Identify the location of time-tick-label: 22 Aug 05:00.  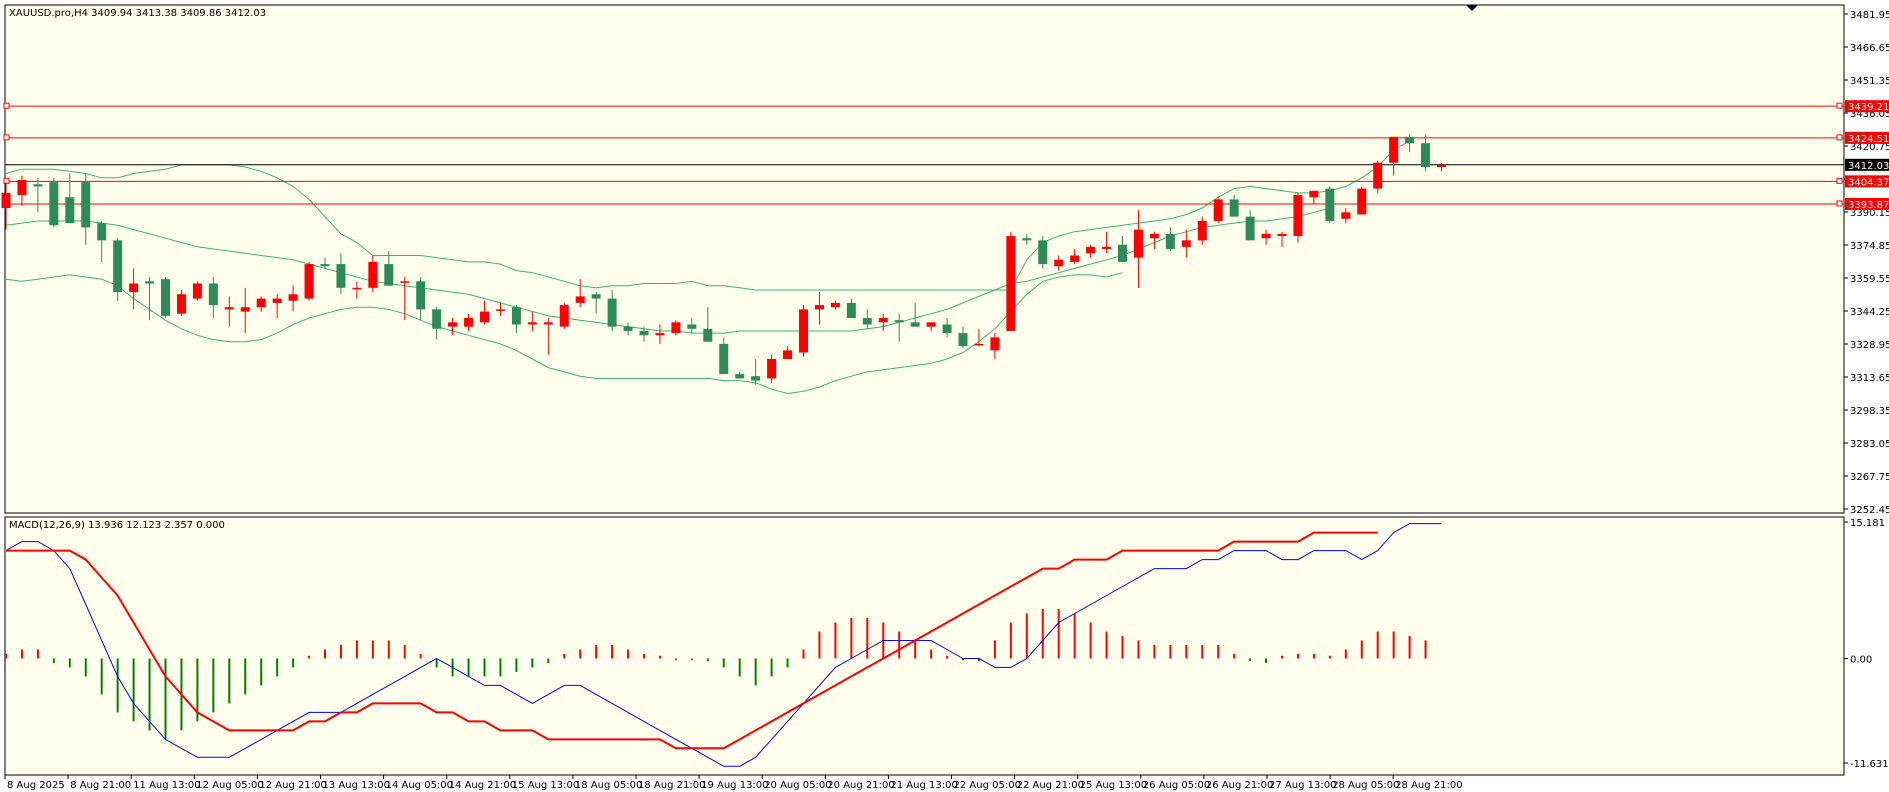
(987, 785).